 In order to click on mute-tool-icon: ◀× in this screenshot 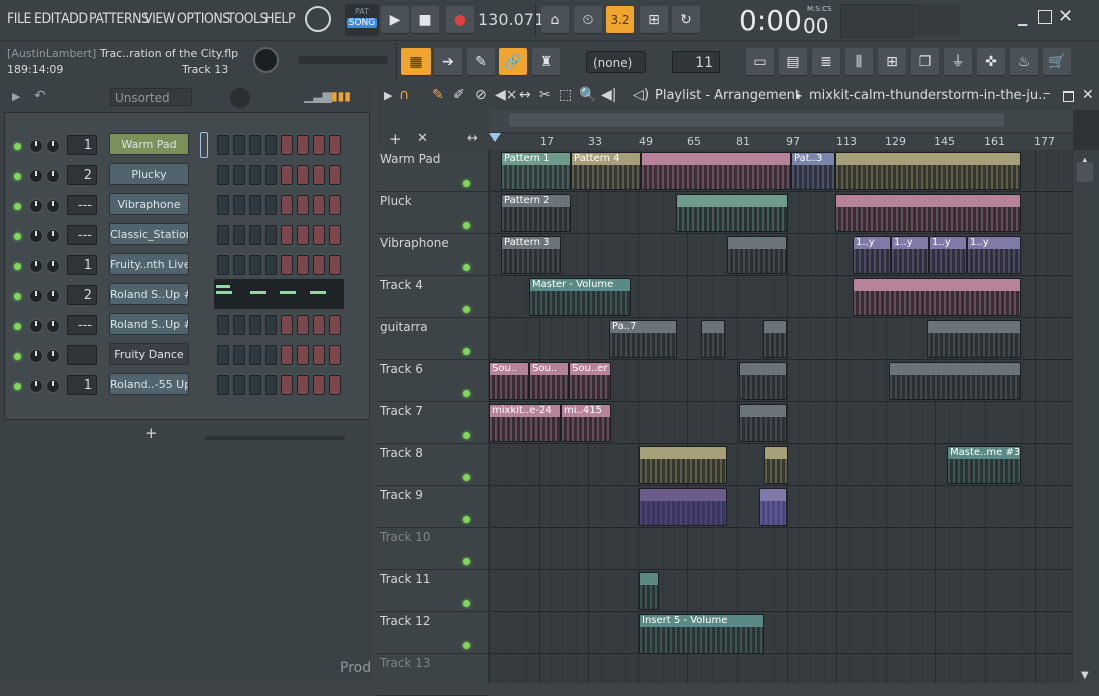, I will do `click(506, 95)`.